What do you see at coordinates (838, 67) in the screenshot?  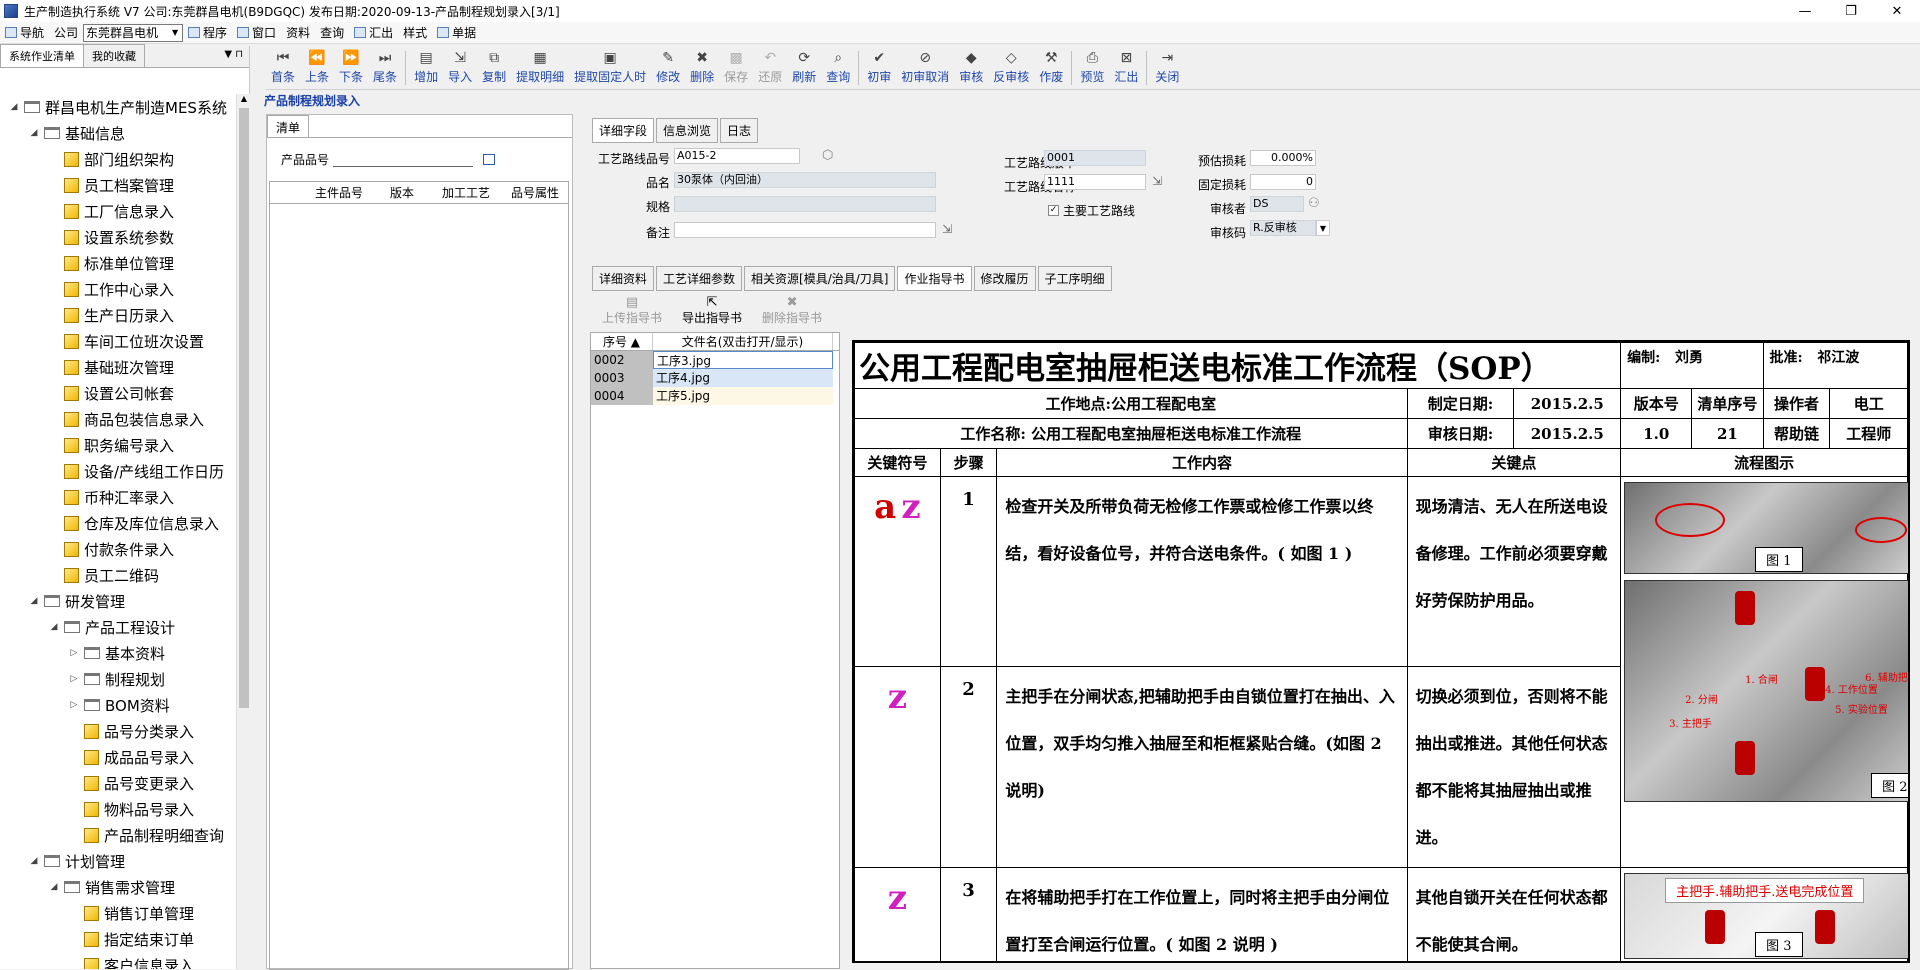 I see `toolbar-button: ⌕ 查询` at bounding box center [838, 67].